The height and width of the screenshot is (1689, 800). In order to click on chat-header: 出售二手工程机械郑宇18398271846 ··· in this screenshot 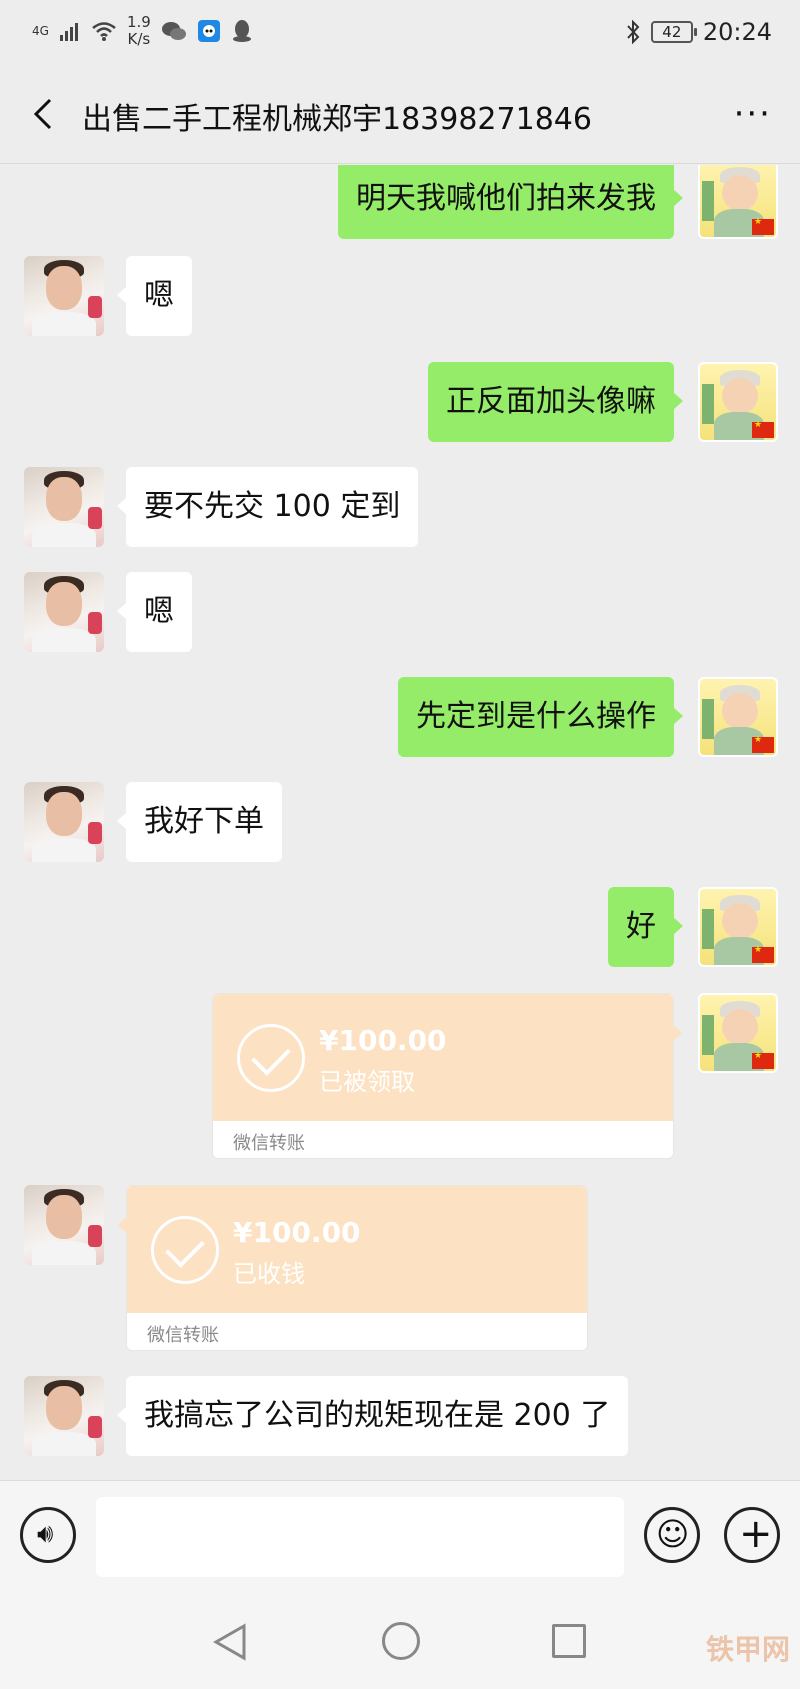, I will do `click(400, 115)`.